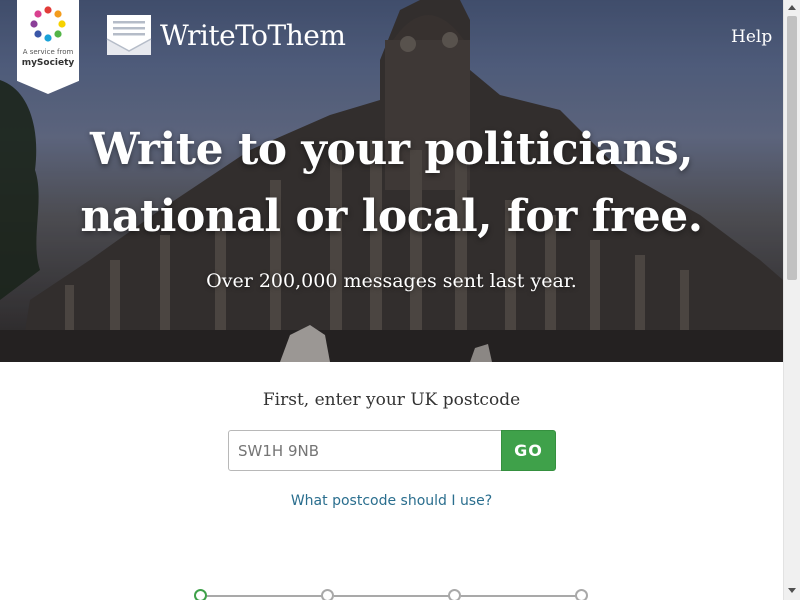 The height and width of the screenshot is (600, 800). Describe the element at coordinates (454, 594) in the screenshot. I see `step-3-dot` at that location.